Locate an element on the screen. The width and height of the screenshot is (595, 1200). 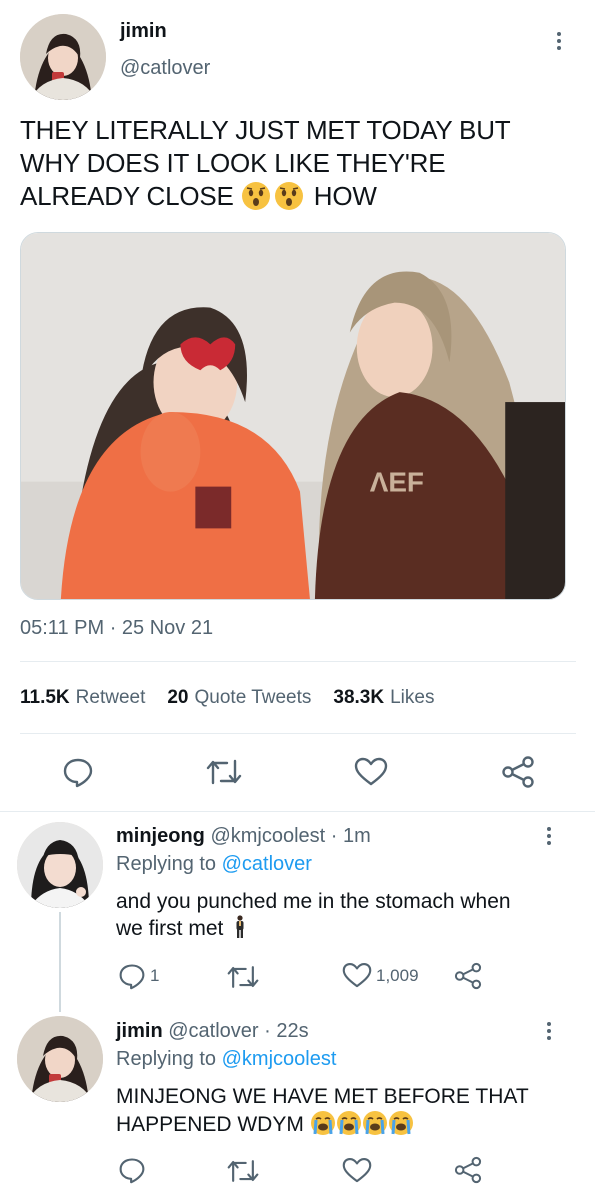
retweets-count: 11.5K is located at coordinates (45, 697).